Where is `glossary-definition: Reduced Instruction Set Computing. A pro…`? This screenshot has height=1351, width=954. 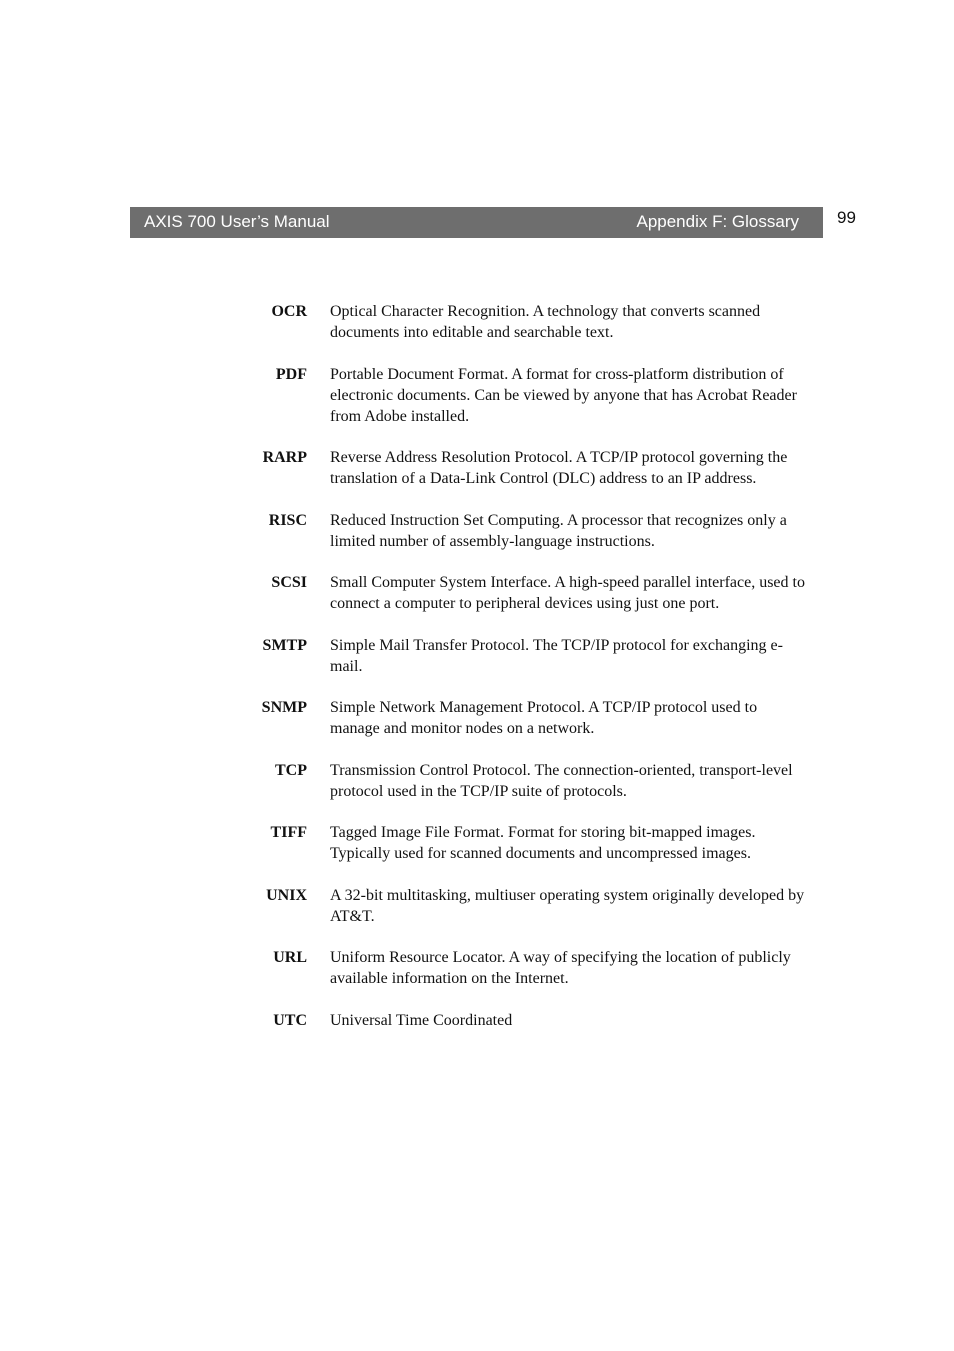 glossary-definition: Reduced Instruction Set Computing. A pro… is located at coordinates (558, 530).